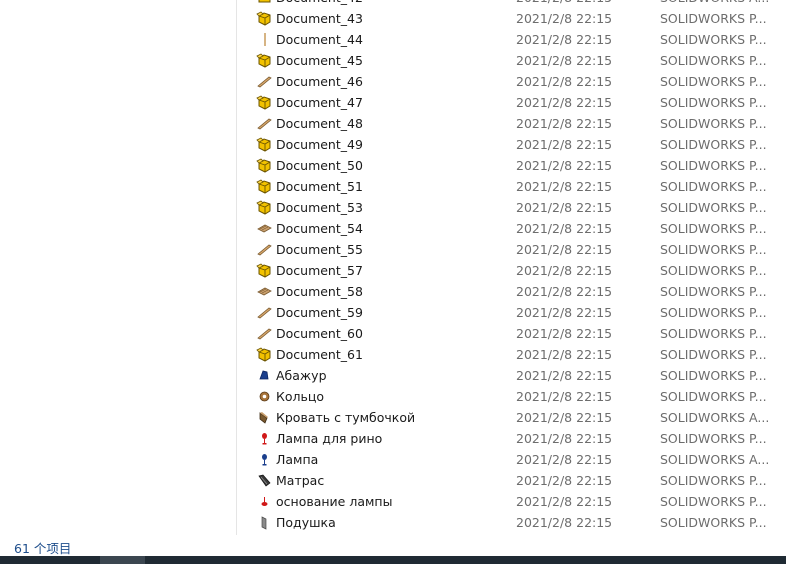 Image resolution: width=786 pixels, height=564 pixels. What do you see at coordinates (319, 102) in the screenshot?
I see `file-name: Document_47` at bounding box center [319, 102].